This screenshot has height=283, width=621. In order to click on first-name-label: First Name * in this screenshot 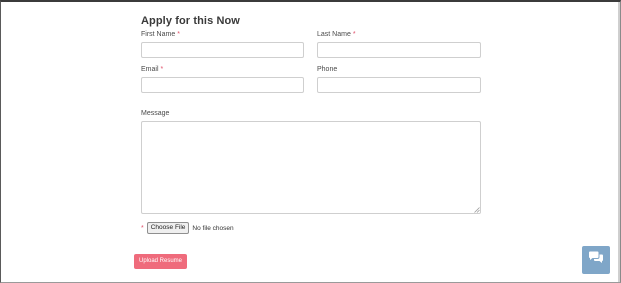, I will do `click(160, 34)`.